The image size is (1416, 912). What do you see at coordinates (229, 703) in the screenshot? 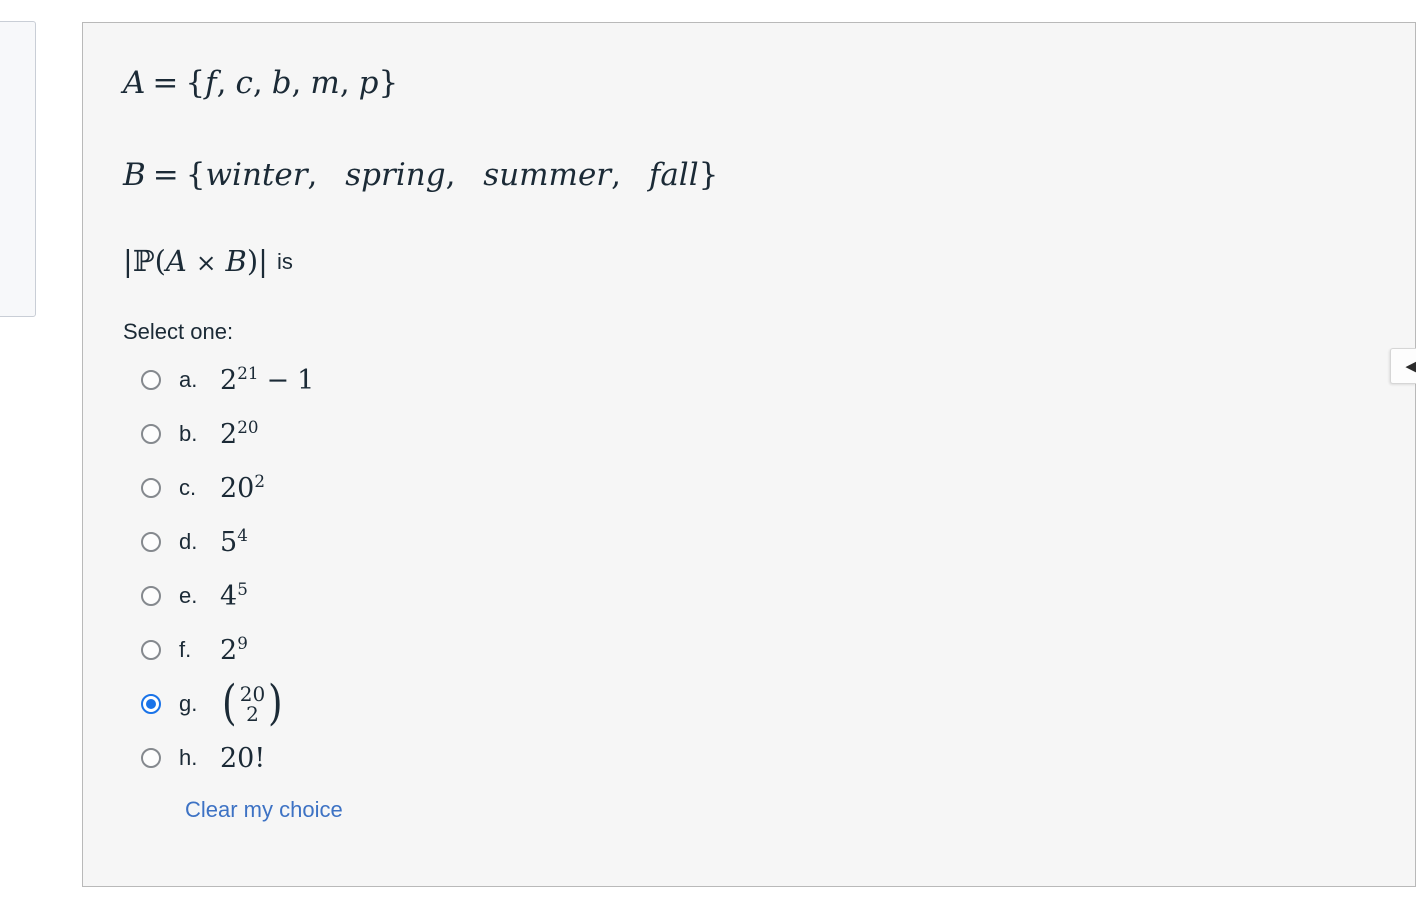
I see `binomial-open-paren: (` at bounding box center [229, 703].